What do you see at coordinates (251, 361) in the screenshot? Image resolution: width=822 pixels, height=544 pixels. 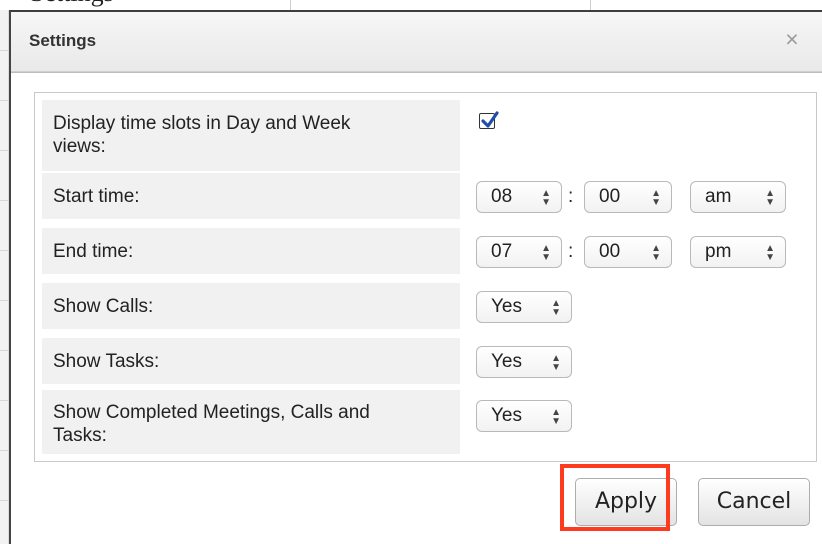 I see `show-tasks-label: Show Tasks:` at bounding box center [251, 361].